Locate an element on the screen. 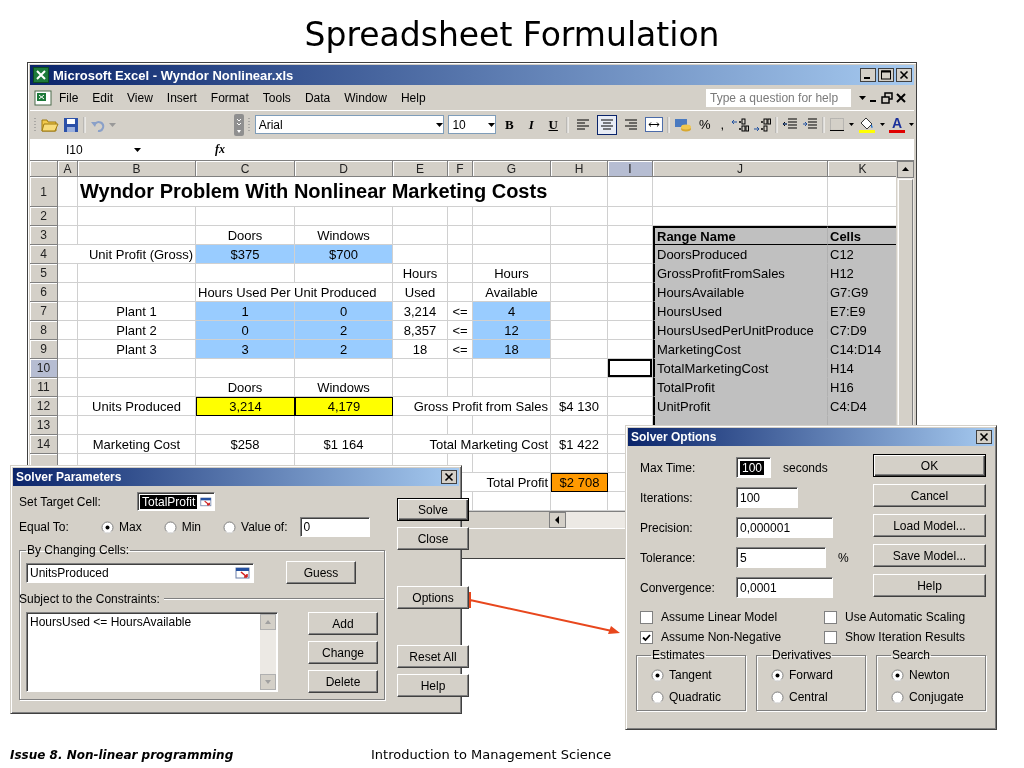 This screenshot has height=768, width=1024. checkbox-label: Assume Non-Negative is located at coordinates (721, 637).